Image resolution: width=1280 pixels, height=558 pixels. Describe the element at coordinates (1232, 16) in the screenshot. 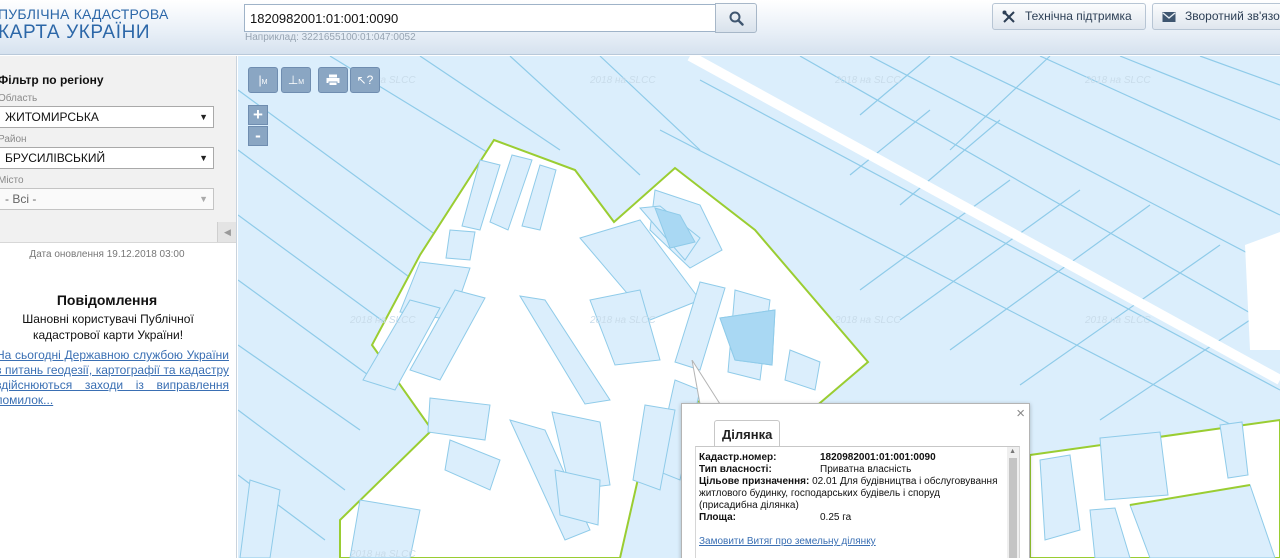

I see `feedback-label: Зворотний зв'язок` at that location.